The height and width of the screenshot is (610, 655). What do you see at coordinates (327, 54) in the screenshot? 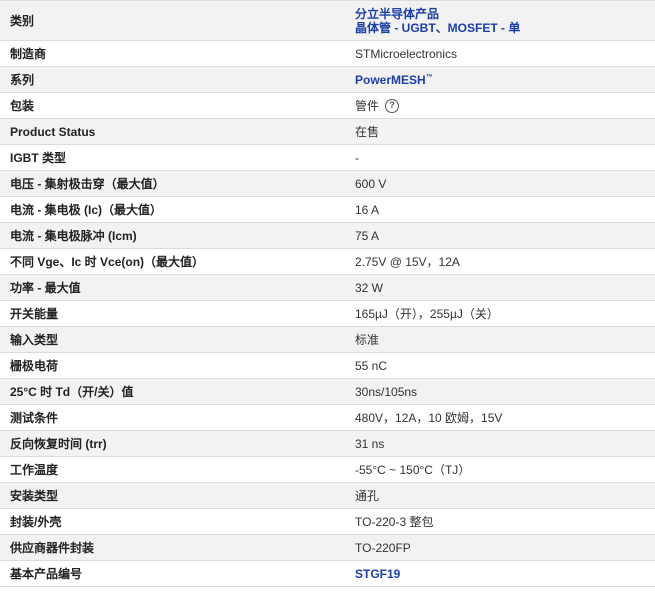
I see `table-row-manufacturer: 制造商 STMicroelectronics` at bounding box center [327, 54].